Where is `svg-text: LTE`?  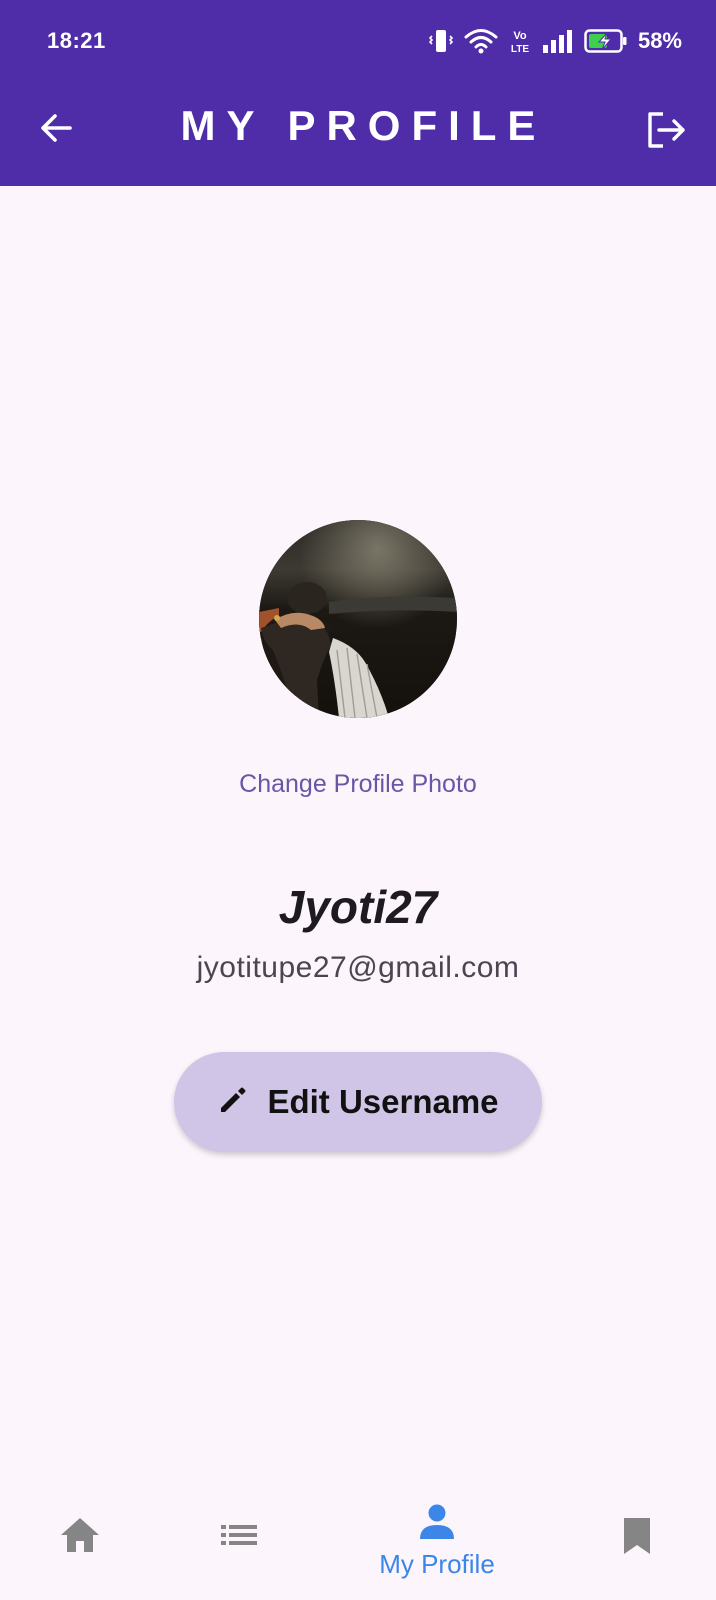
svg-text: LTE is located at coordinates (520, 49).